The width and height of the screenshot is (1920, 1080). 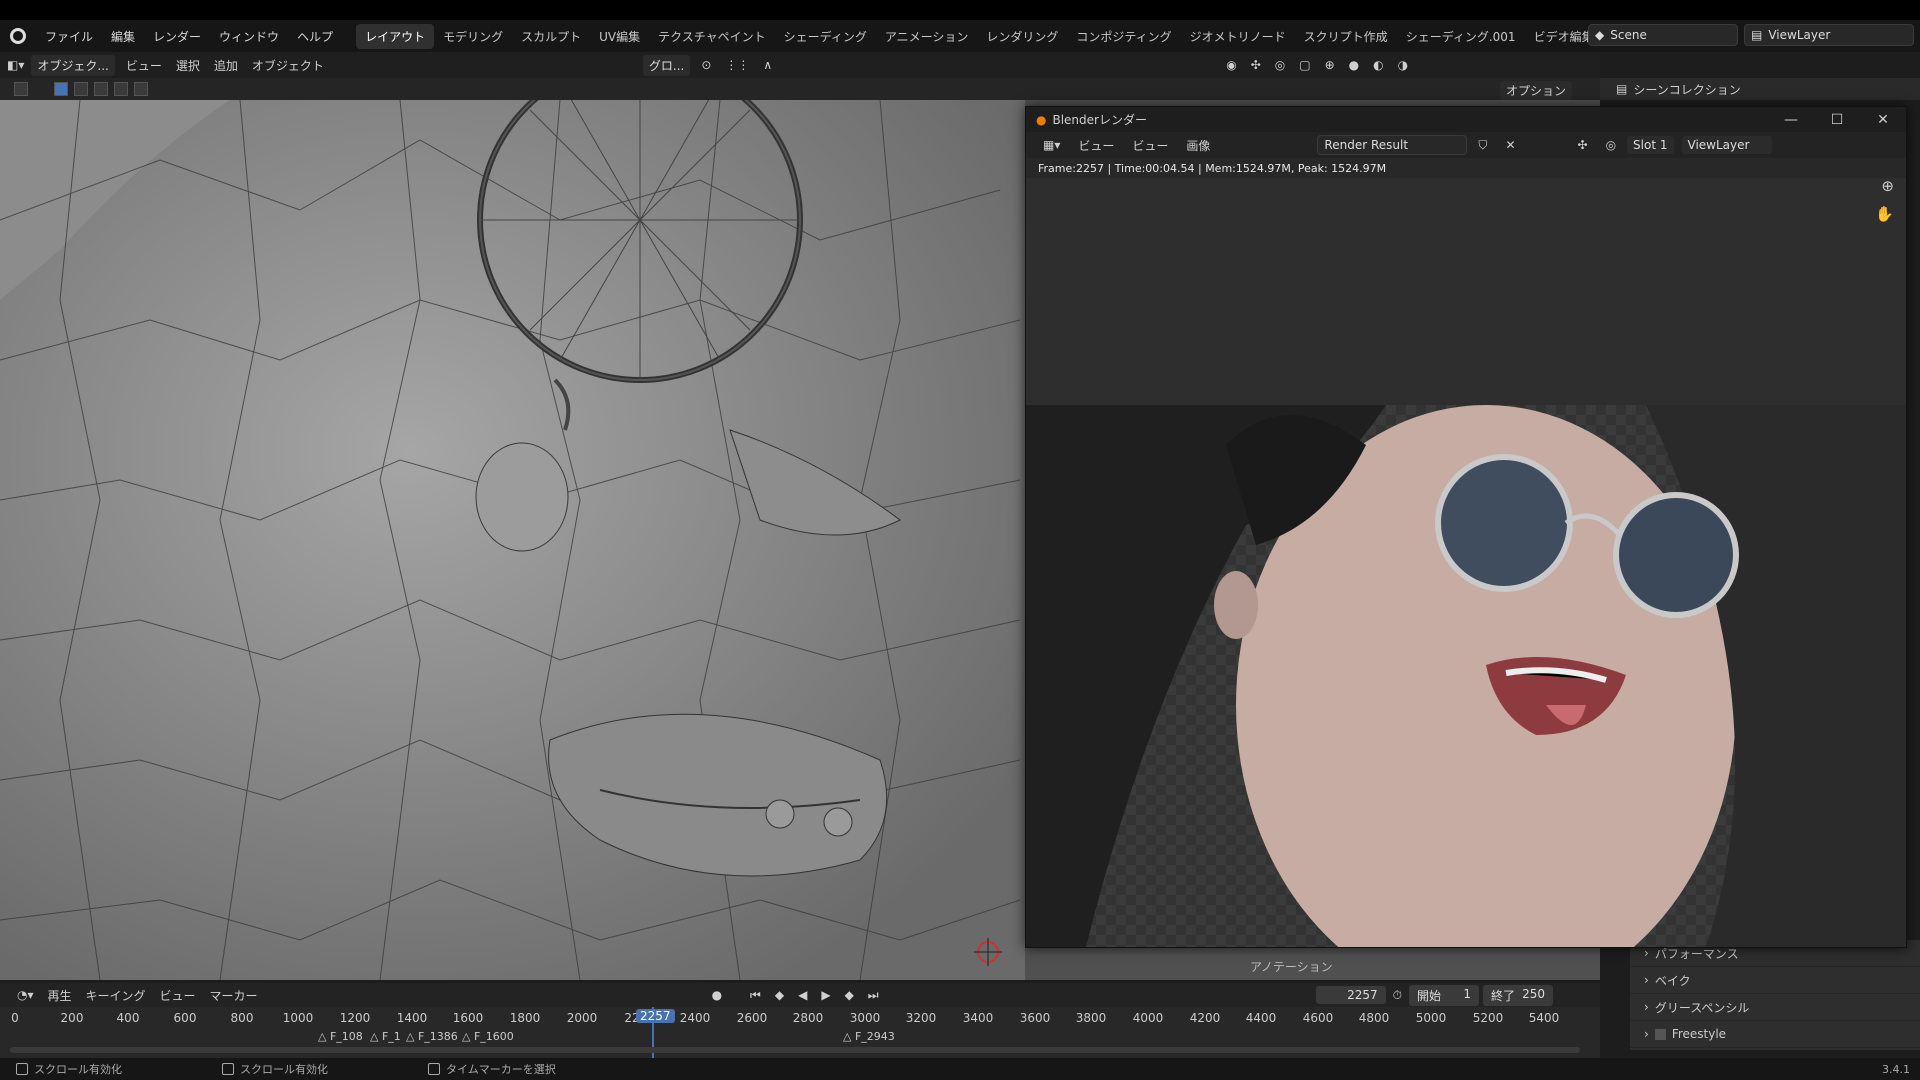 What do you see at coordinates (869, 1036) in the screenshot?
I see `marker-f2943: △ F_2943` at bounding box center [869, 1036].